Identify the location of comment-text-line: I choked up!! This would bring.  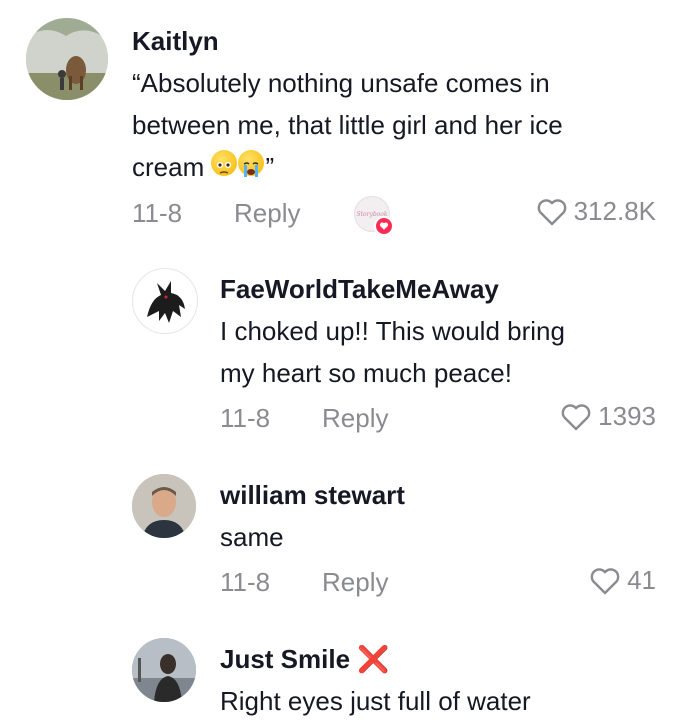
(392, 331).